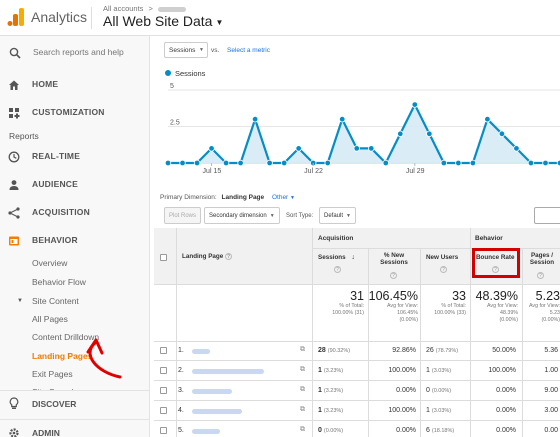 The height and width of the screenshot is (437, 560). Describe the element at coordinates (357, 411) in the screenshot. I see `table-row: 4. ⧉ 1 (3.23%) 100.00% 1 (3.03%) 0.00% 3.00` at that location.